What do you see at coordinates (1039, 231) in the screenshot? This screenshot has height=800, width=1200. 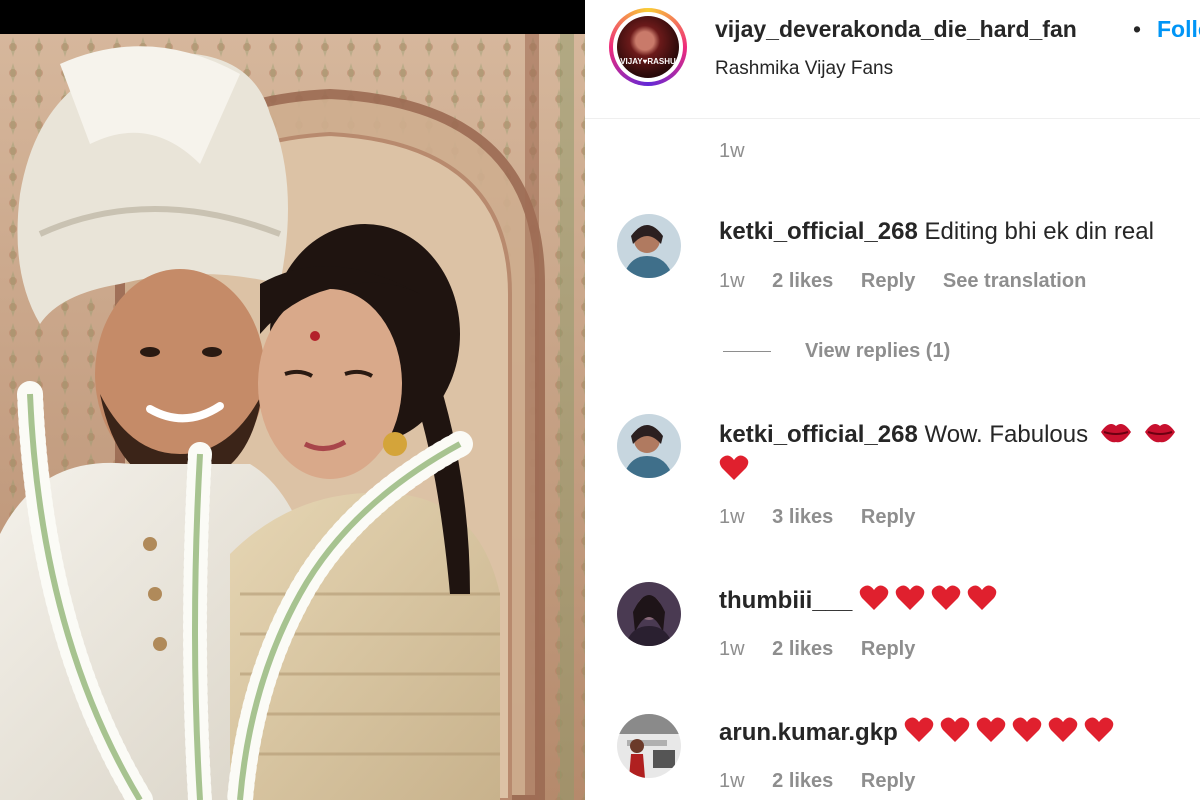 I see `comment-body: Editing bhi ek din real` at bounding box center [1039, 231].